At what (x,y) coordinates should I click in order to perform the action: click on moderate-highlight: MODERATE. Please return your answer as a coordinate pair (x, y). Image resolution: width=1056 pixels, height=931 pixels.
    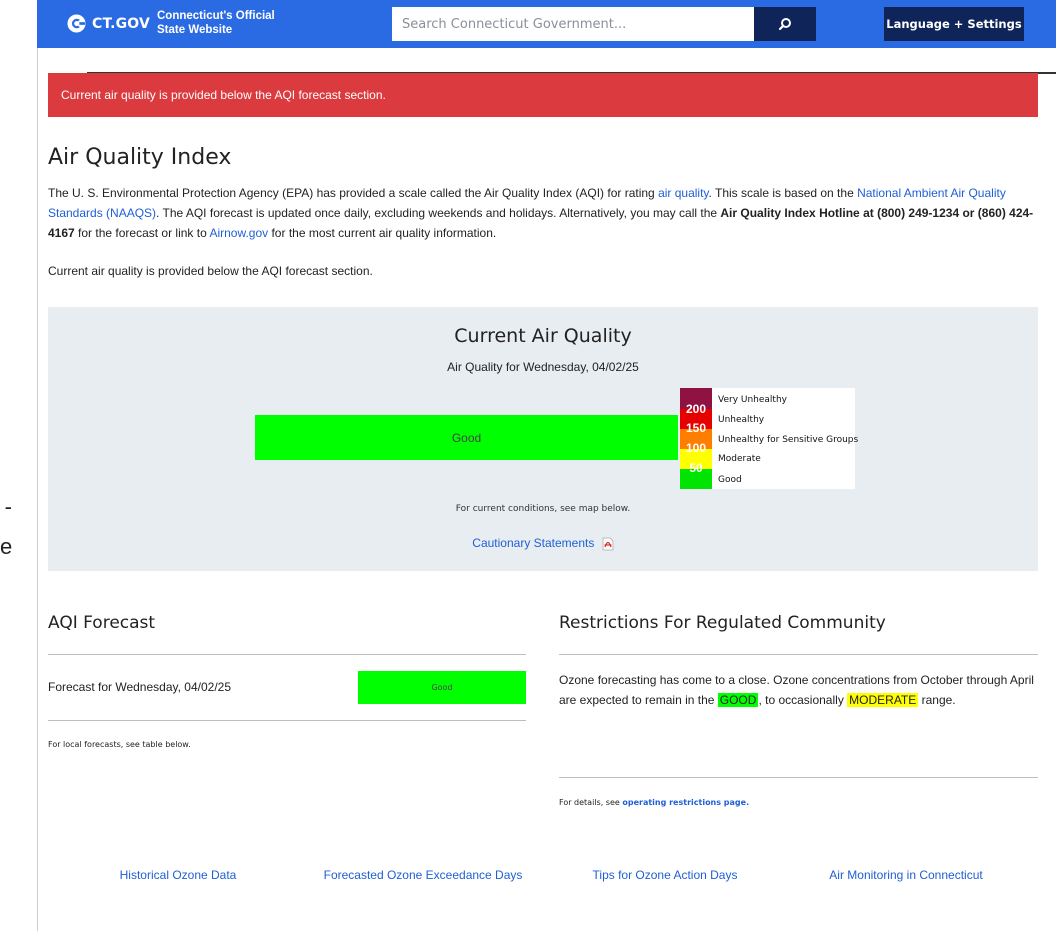
    Looking at the image, I should click on (883, 700).